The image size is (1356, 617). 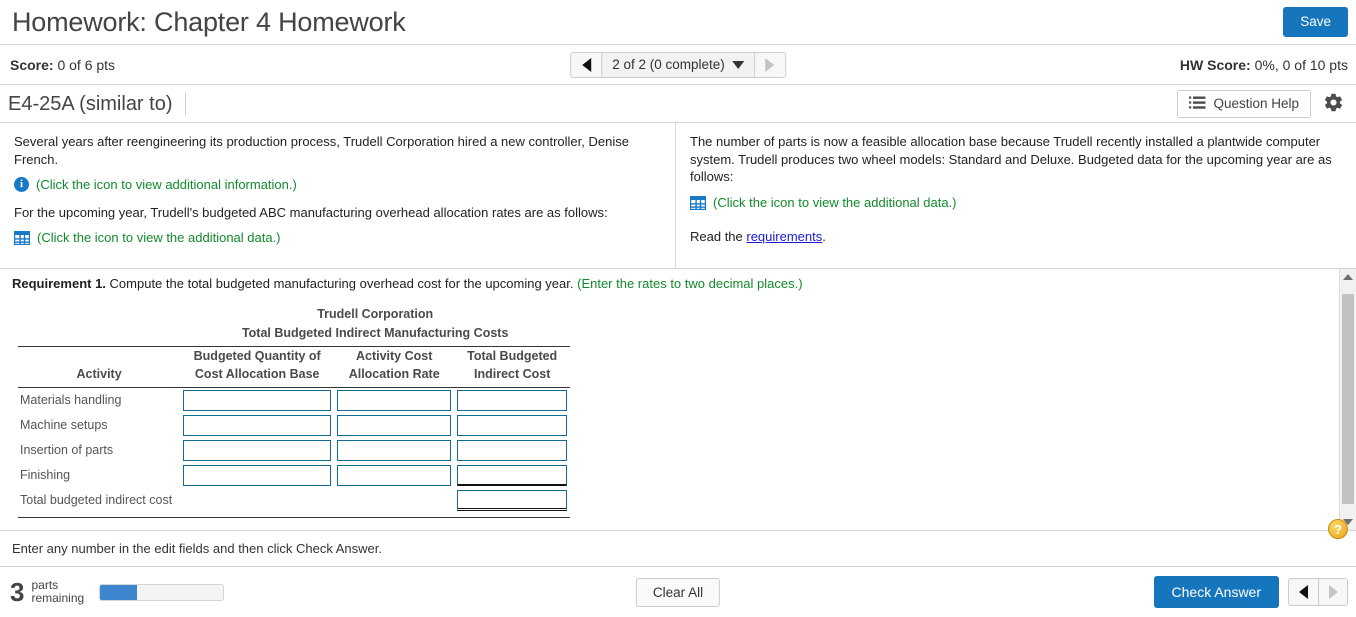 I want to click on progress-bar, so click(x=162, y=592).